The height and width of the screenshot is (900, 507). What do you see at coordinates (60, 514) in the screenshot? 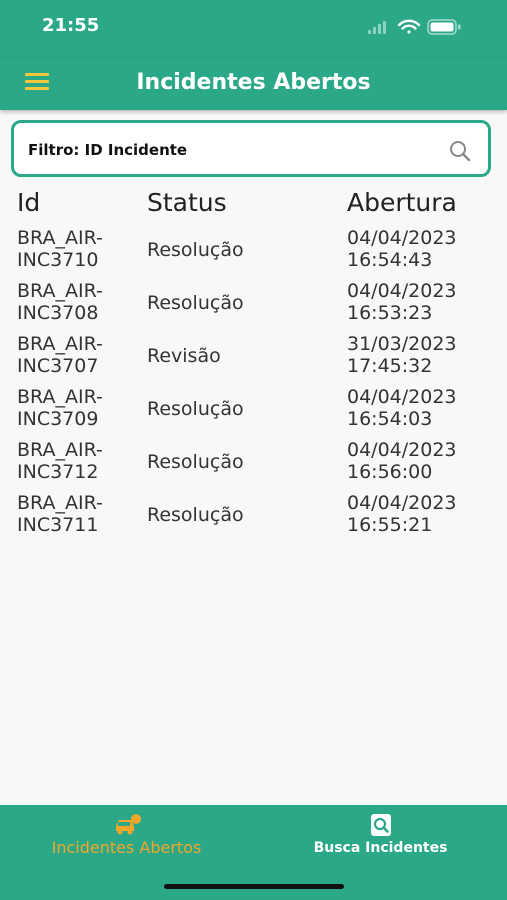
I see `incident-id: BRA_AIR- INC3711` at bounding box center [60, 514].